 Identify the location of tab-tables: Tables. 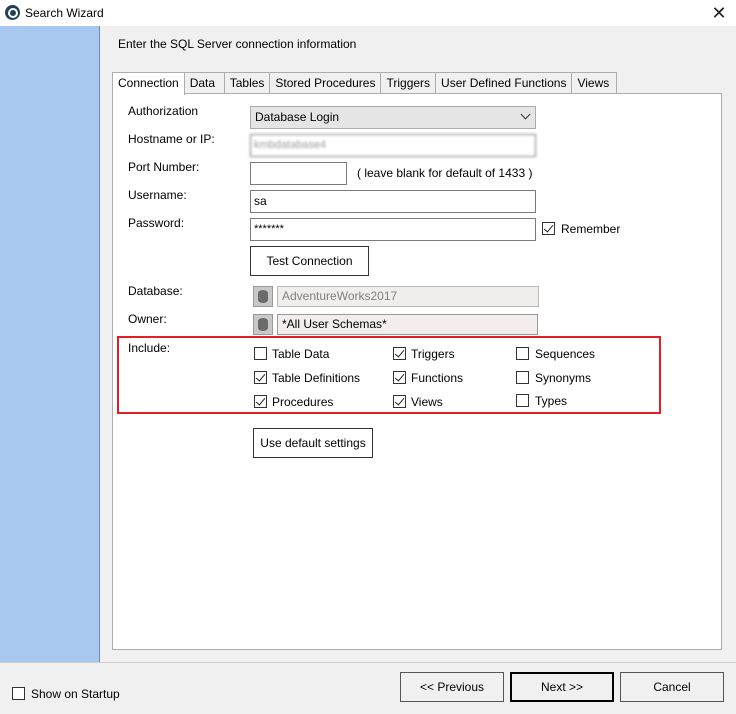
(247, 83).